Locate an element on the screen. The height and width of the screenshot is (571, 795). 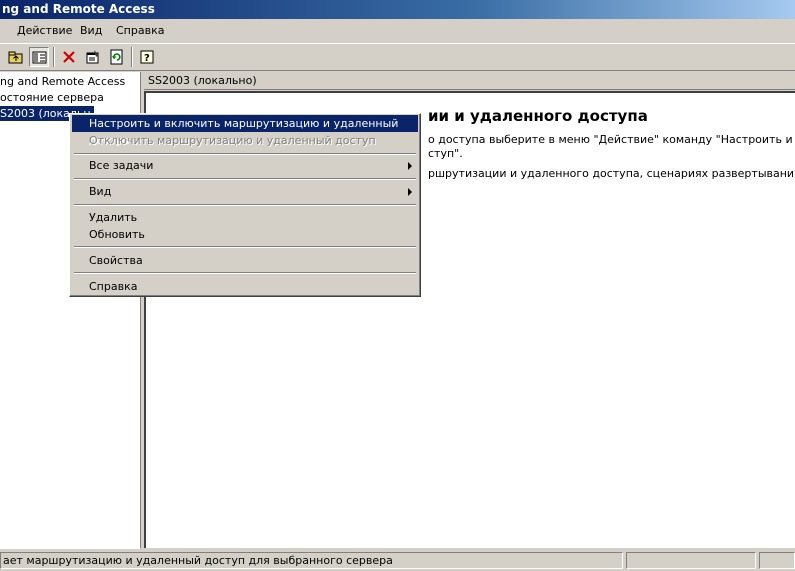
window-title-bar: ng and Remote Access is located at coordinates (397, 9).